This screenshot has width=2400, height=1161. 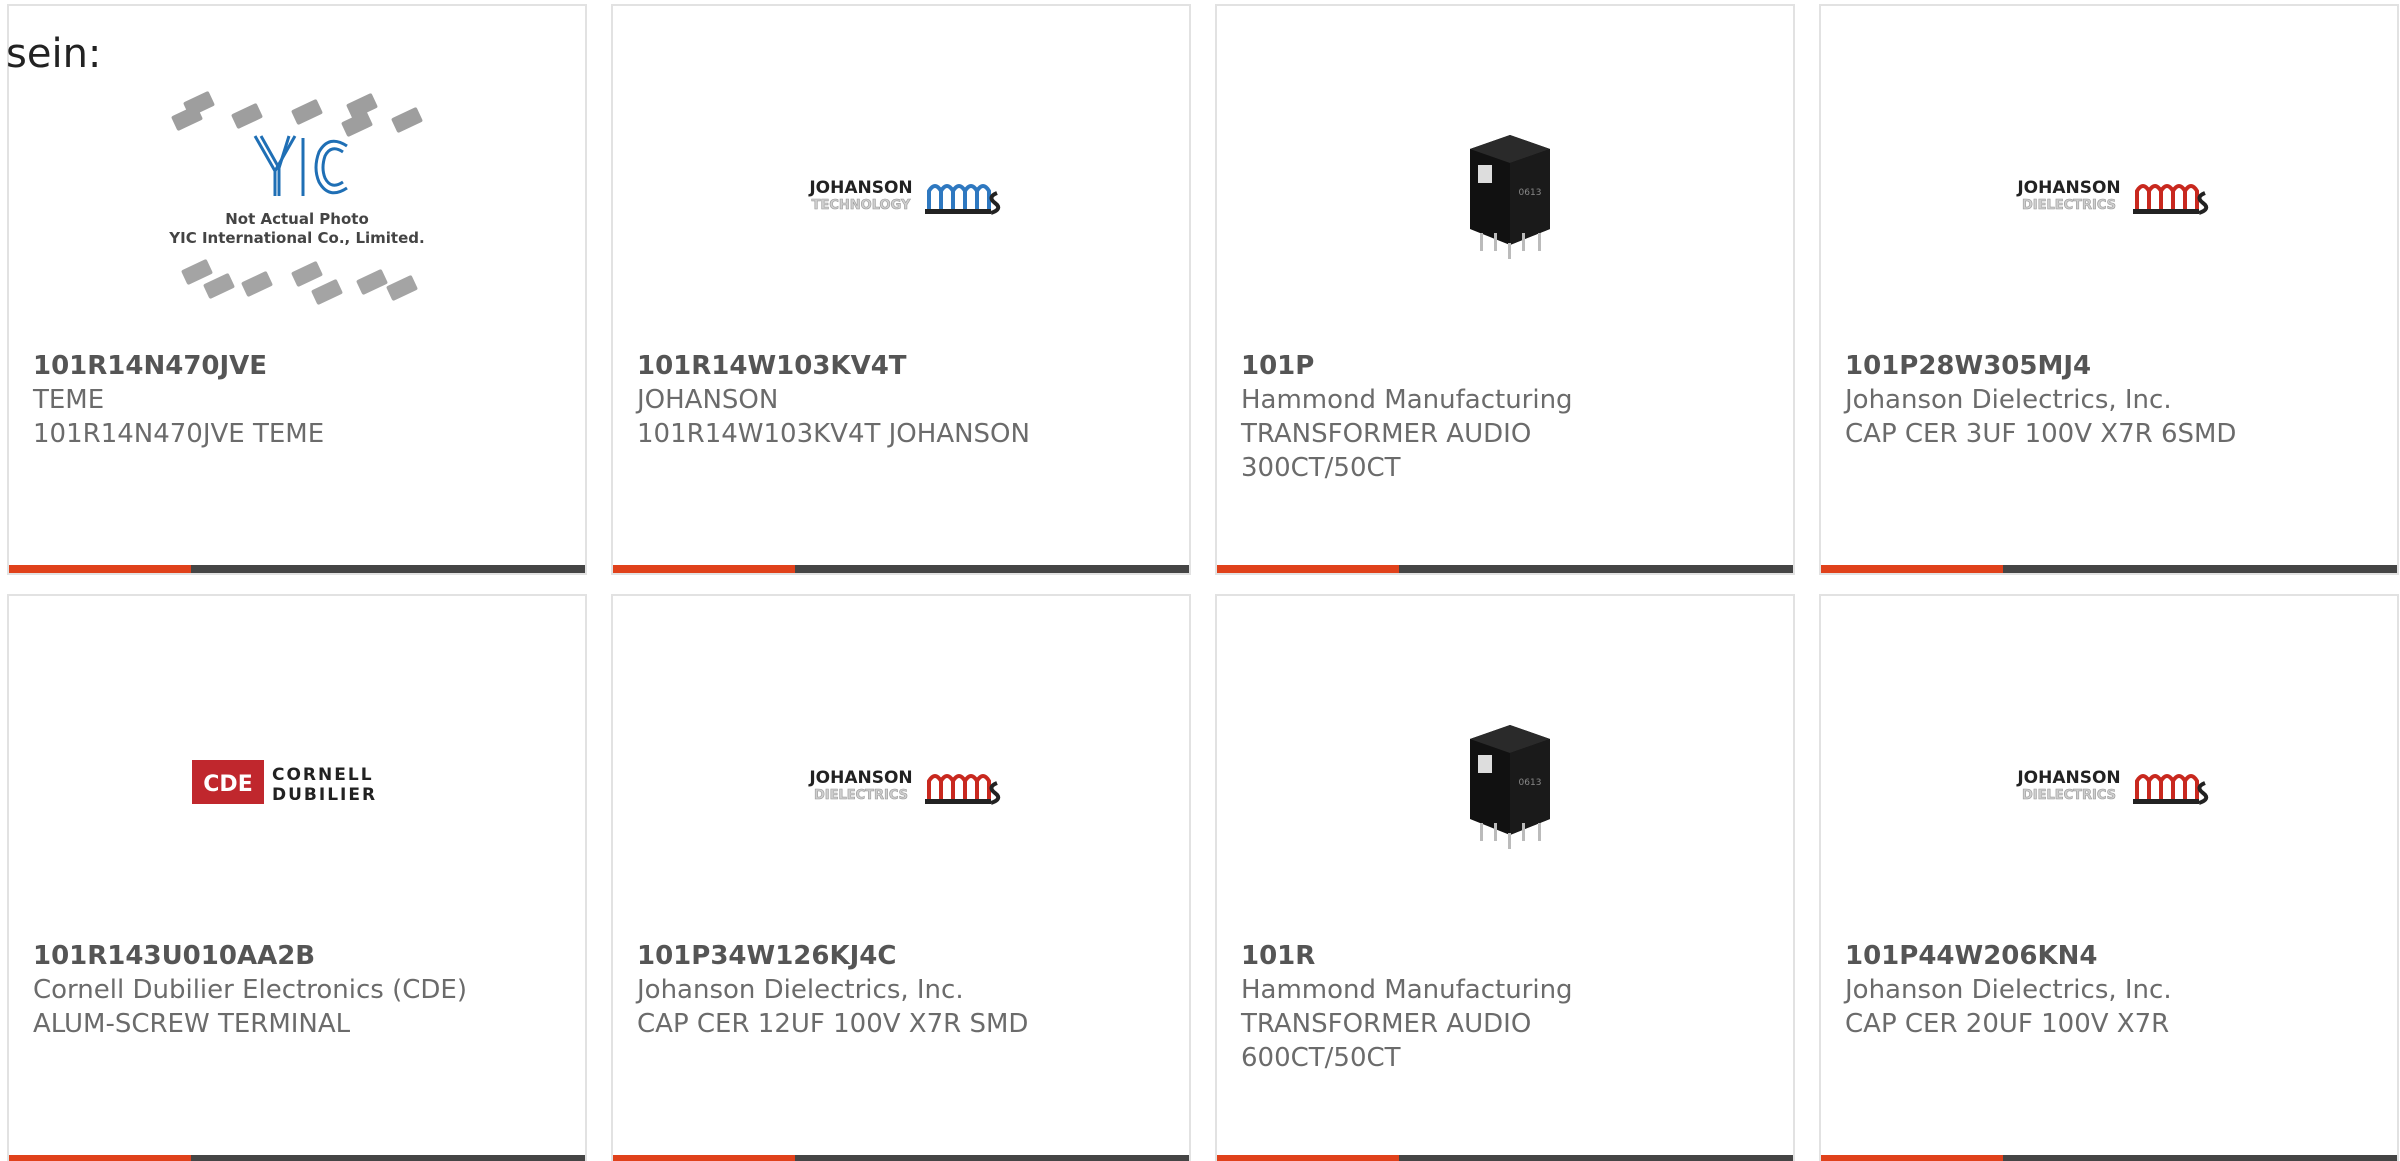 What do you see at coordinates (299, 366) in the screenshot?
I see `part-number-link: 101R14N470JVE` at bounding box center [299, 366].